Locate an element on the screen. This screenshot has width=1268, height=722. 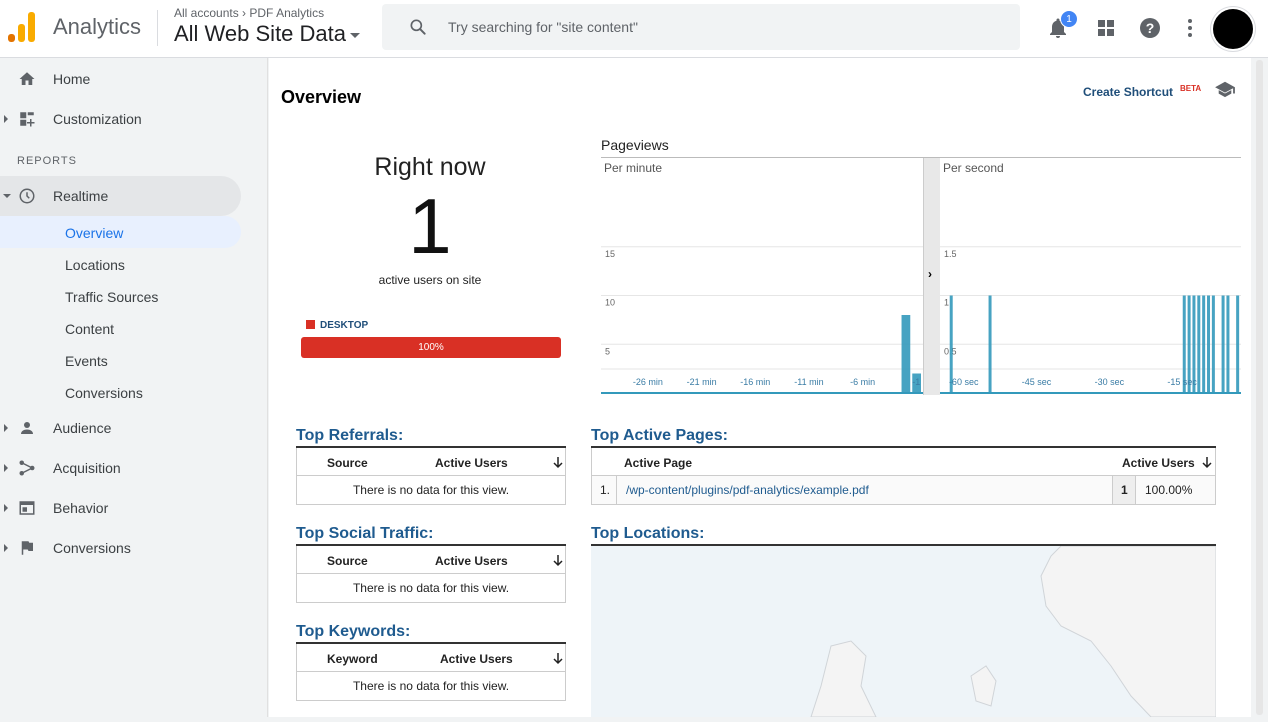
create-shortcut-link: Create Shortcut is located at coordinates (1128, 92).